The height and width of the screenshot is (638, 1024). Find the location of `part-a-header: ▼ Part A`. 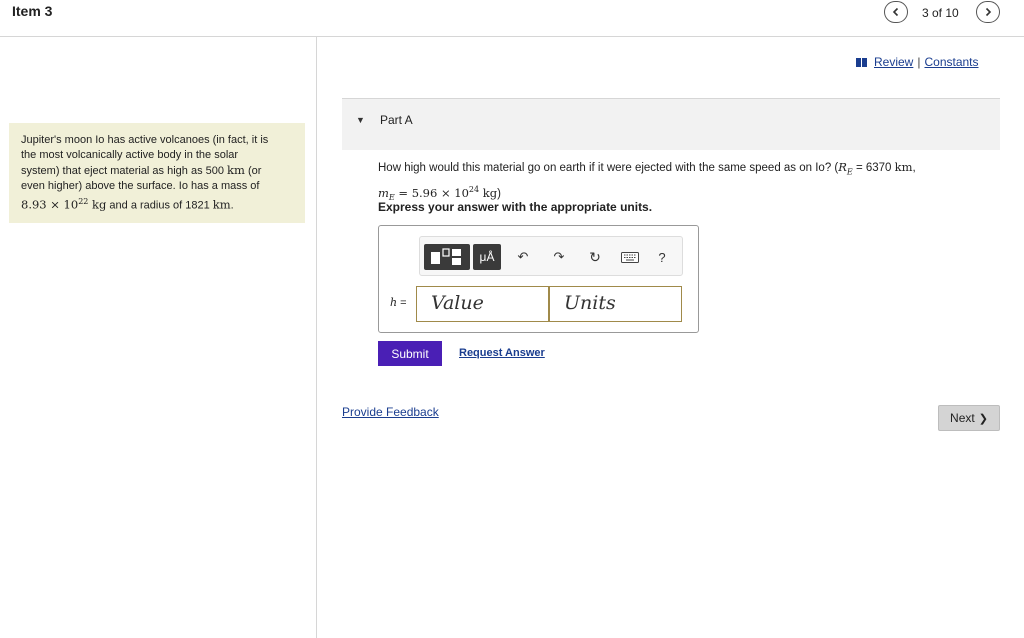

part-a-header: ▼ Part A is located at coordinates (671, 124).